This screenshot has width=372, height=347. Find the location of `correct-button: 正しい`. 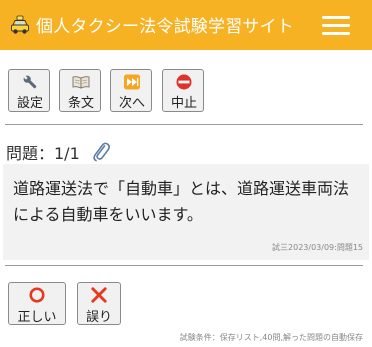

correct-button: 正しい is located at coordinates (37, 303).